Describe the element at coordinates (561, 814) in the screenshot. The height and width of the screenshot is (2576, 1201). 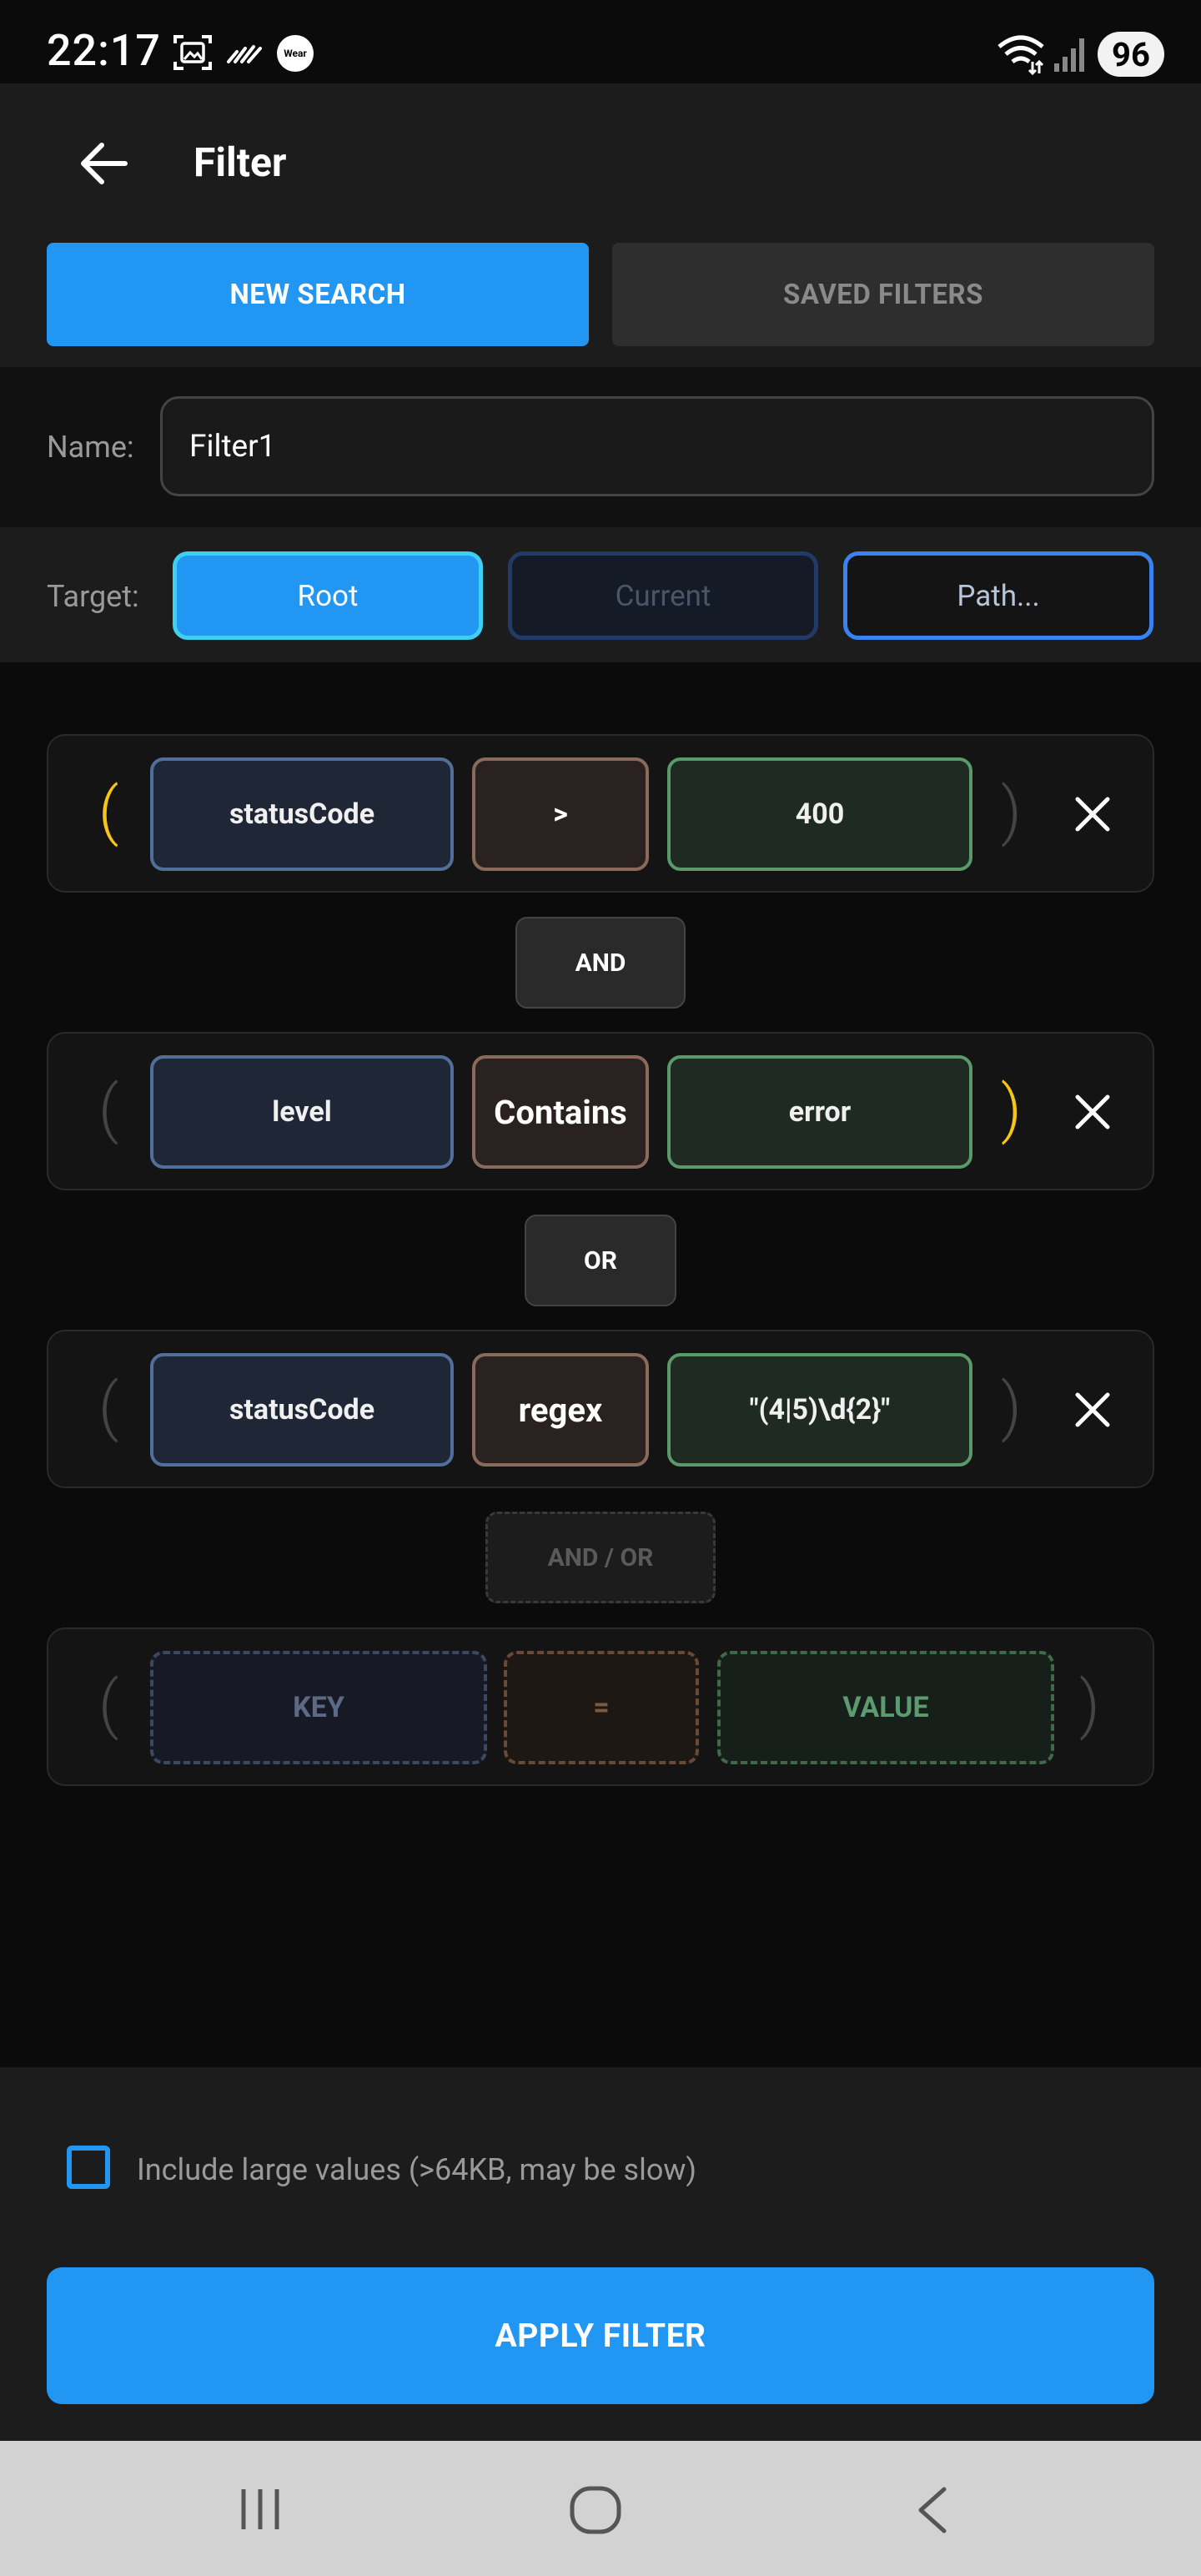
I see `condition-operator: >` at that location.